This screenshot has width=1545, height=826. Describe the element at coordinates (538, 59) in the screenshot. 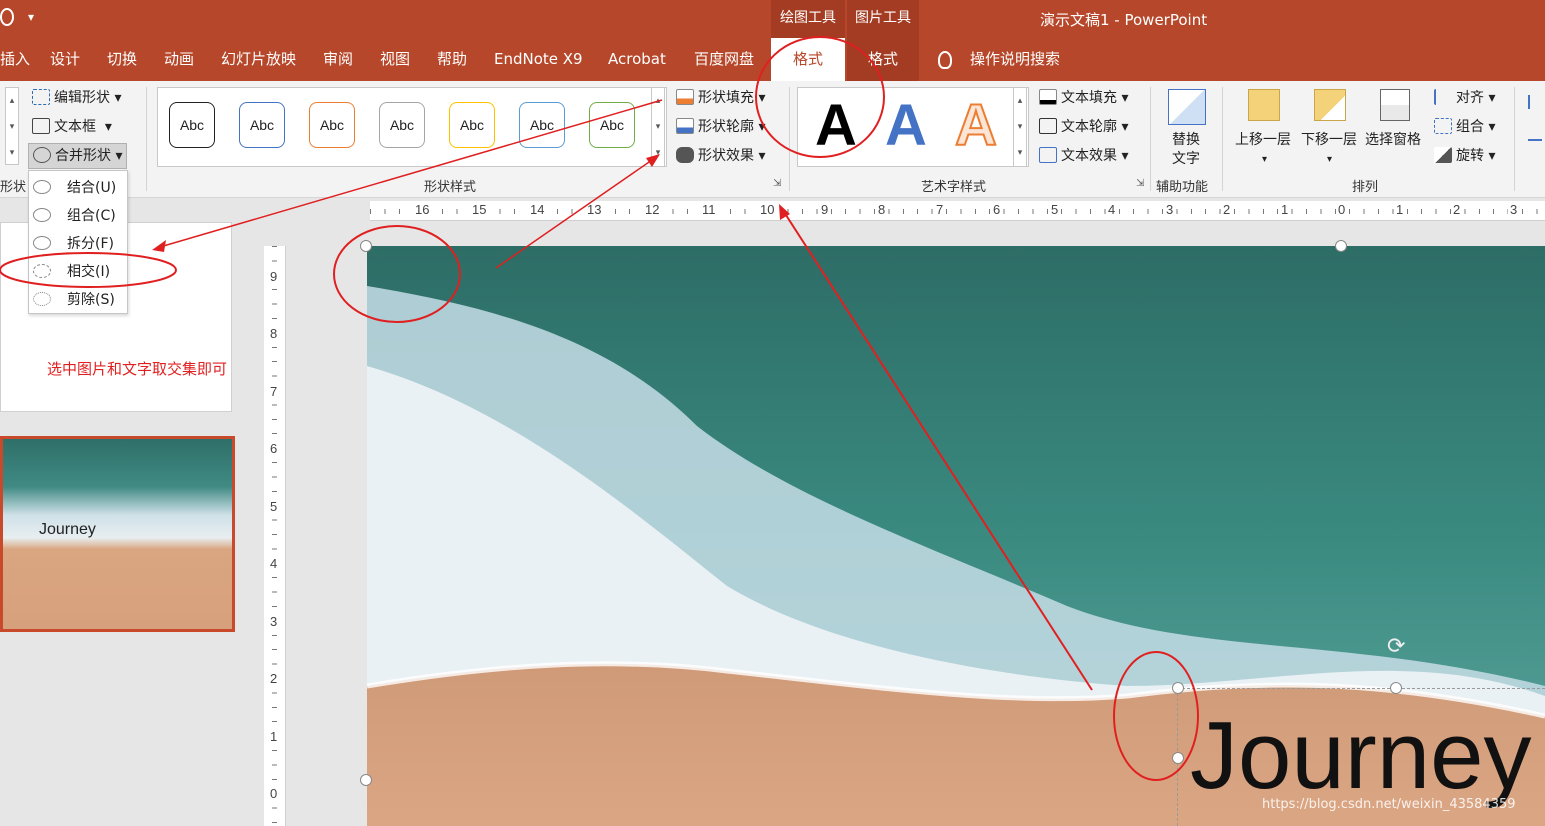

I see `tab-endnote: EndNote X9` at that location.